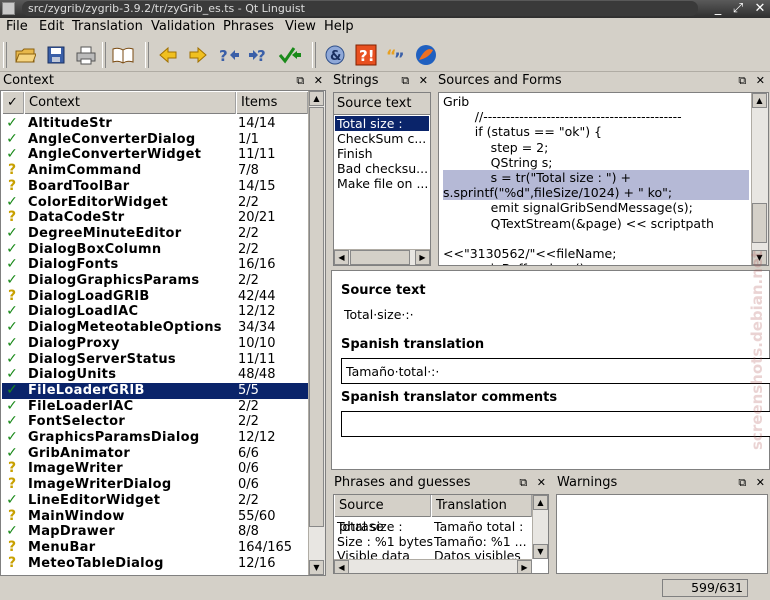 Image resolution: width=770 pixels, height=600 pixels. What do you see at coordinates (596, 263) in the screenshot?
I see `code-line: ioBuffer.close();` at bounding box center [596, 263].